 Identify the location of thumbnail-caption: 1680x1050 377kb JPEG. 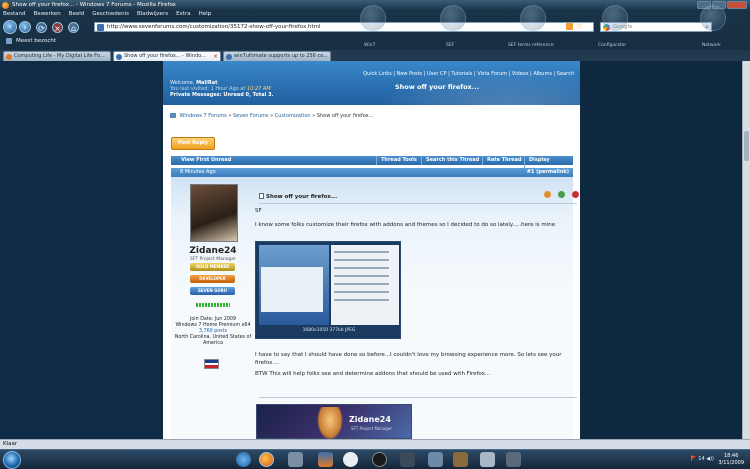
(329, 330).